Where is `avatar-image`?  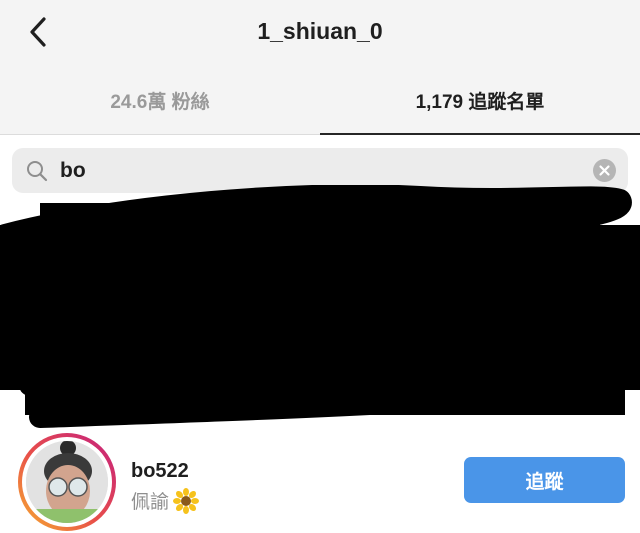 avatar-image is located at coordinates (67, 482).